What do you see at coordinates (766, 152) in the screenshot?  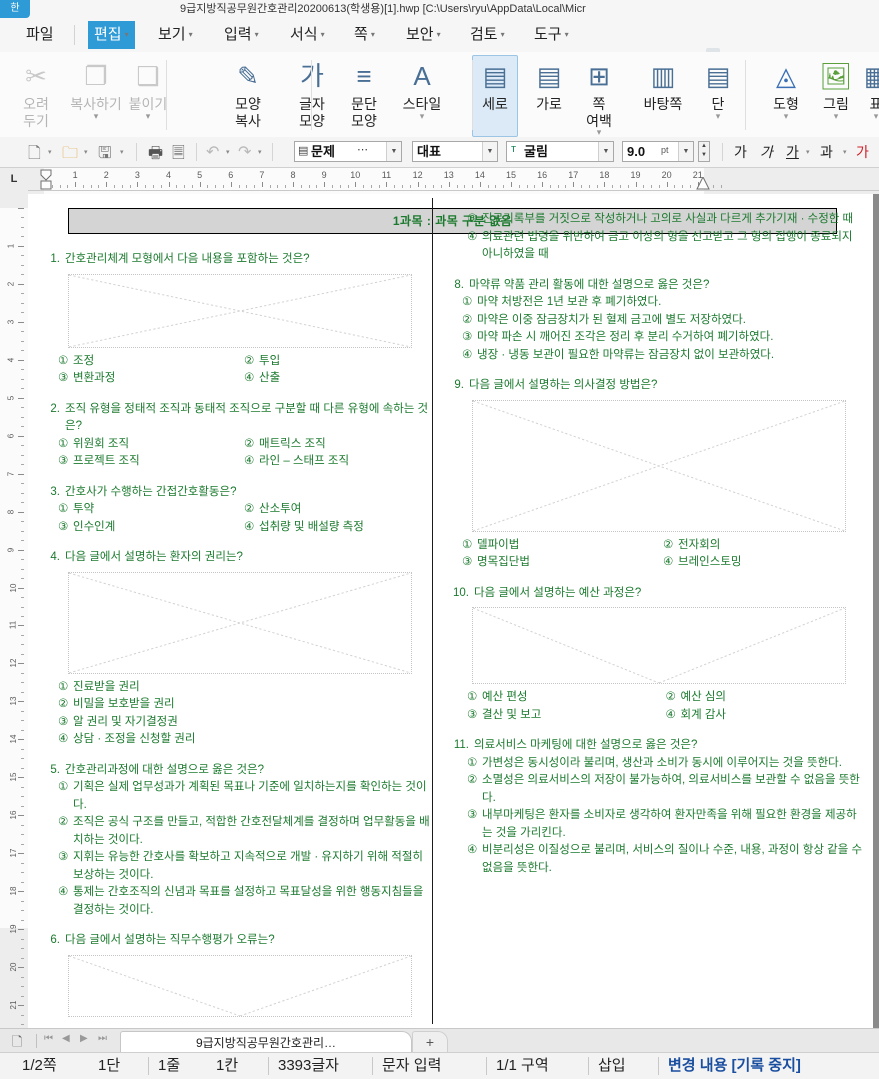 I see `italic-icon: 가` at bounding box center [766, 152].